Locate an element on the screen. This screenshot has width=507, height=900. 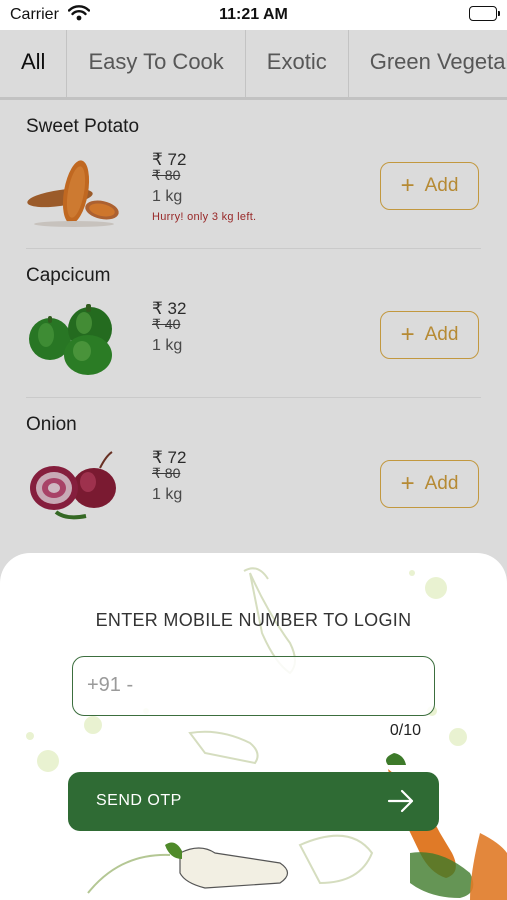
phone-input is located at coordinates (252, 685).